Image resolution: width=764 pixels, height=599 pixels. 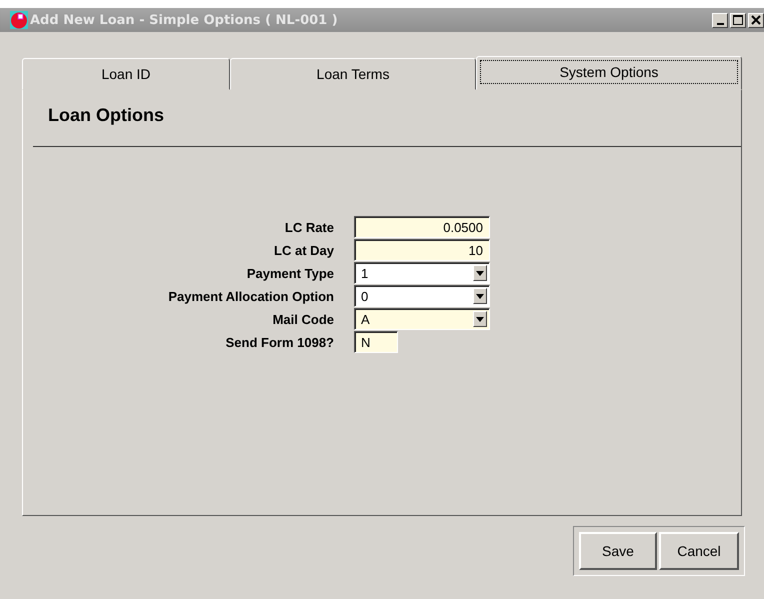 I want to click on app-icon, so click(x=19, y=20).